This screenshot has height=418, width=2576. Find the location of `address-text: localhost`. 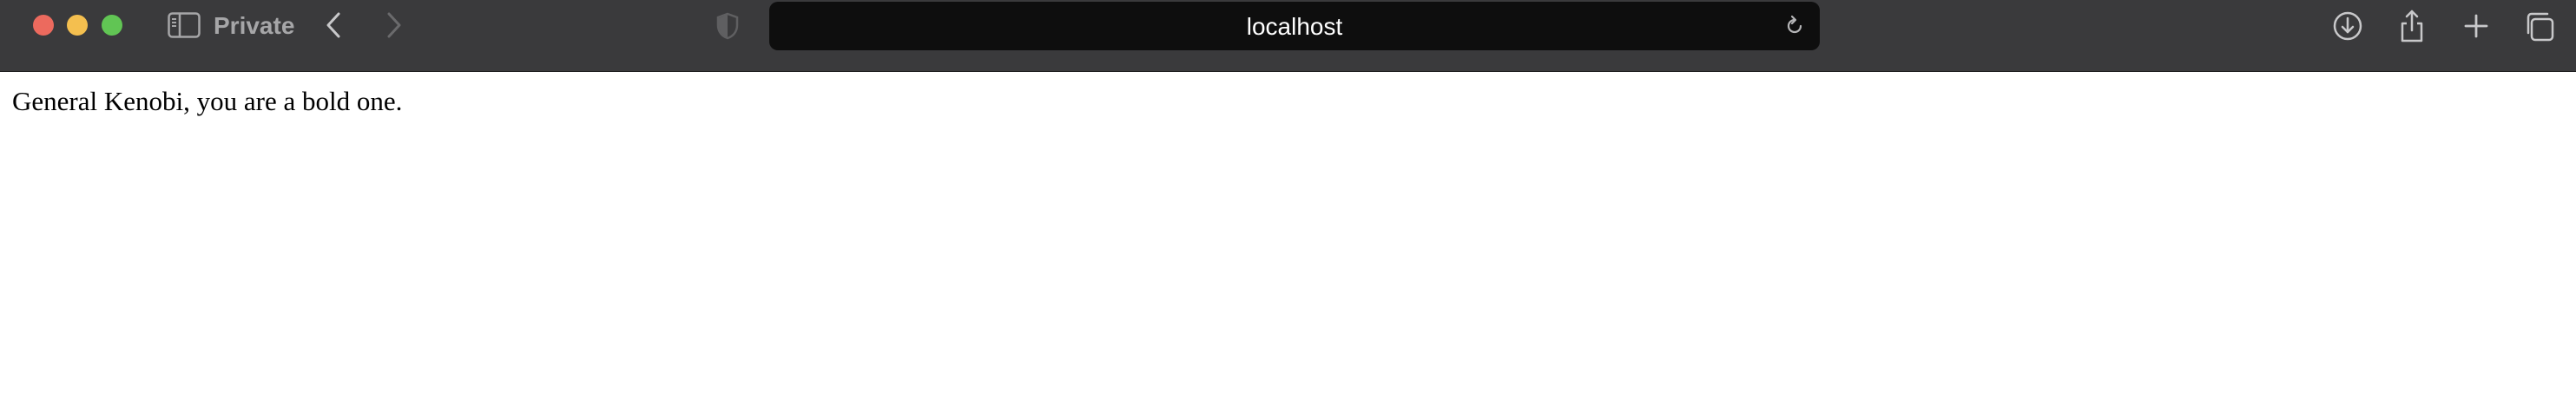

address-text: localhost is located at coordinates (1294, 26).